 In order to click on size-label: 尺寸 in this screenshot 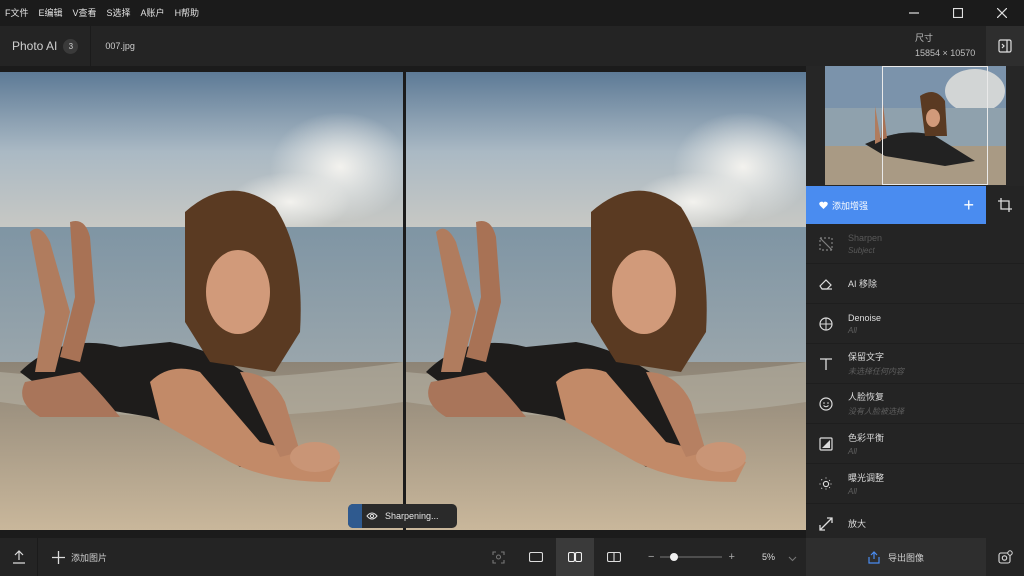, I will do `click(924, 38)`.